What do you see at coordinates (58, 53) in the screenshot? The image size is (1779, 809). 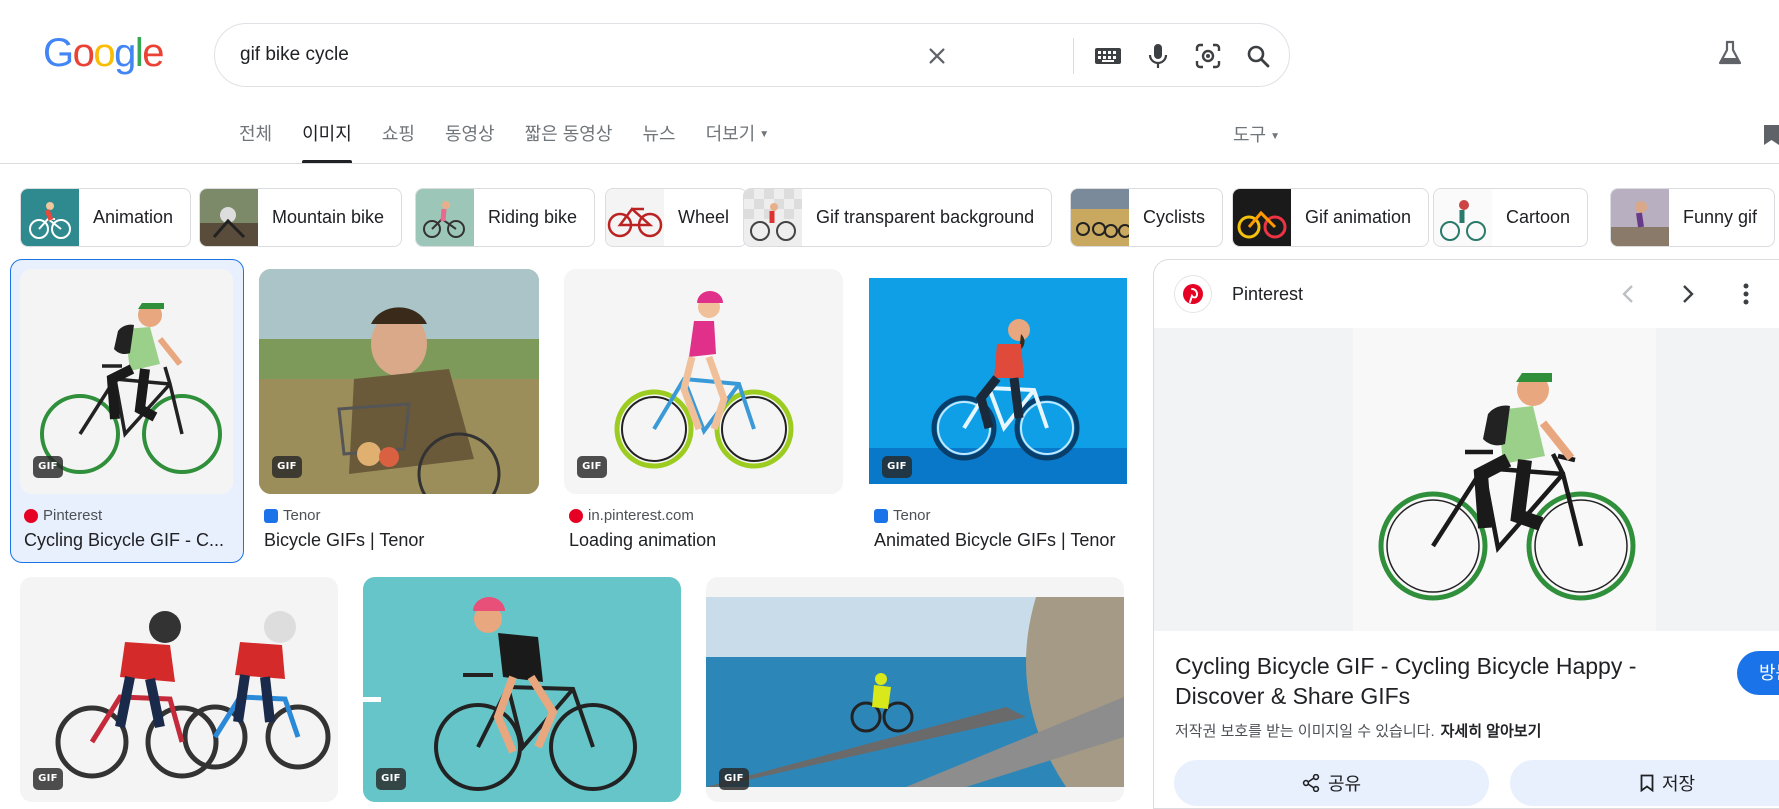 I see `logo-letter: G` at bounding box center [58, 53].